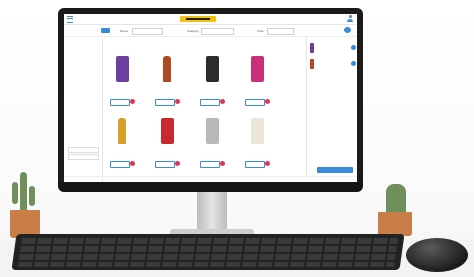  I want to click on plant-left-arm, so click(15, 193).